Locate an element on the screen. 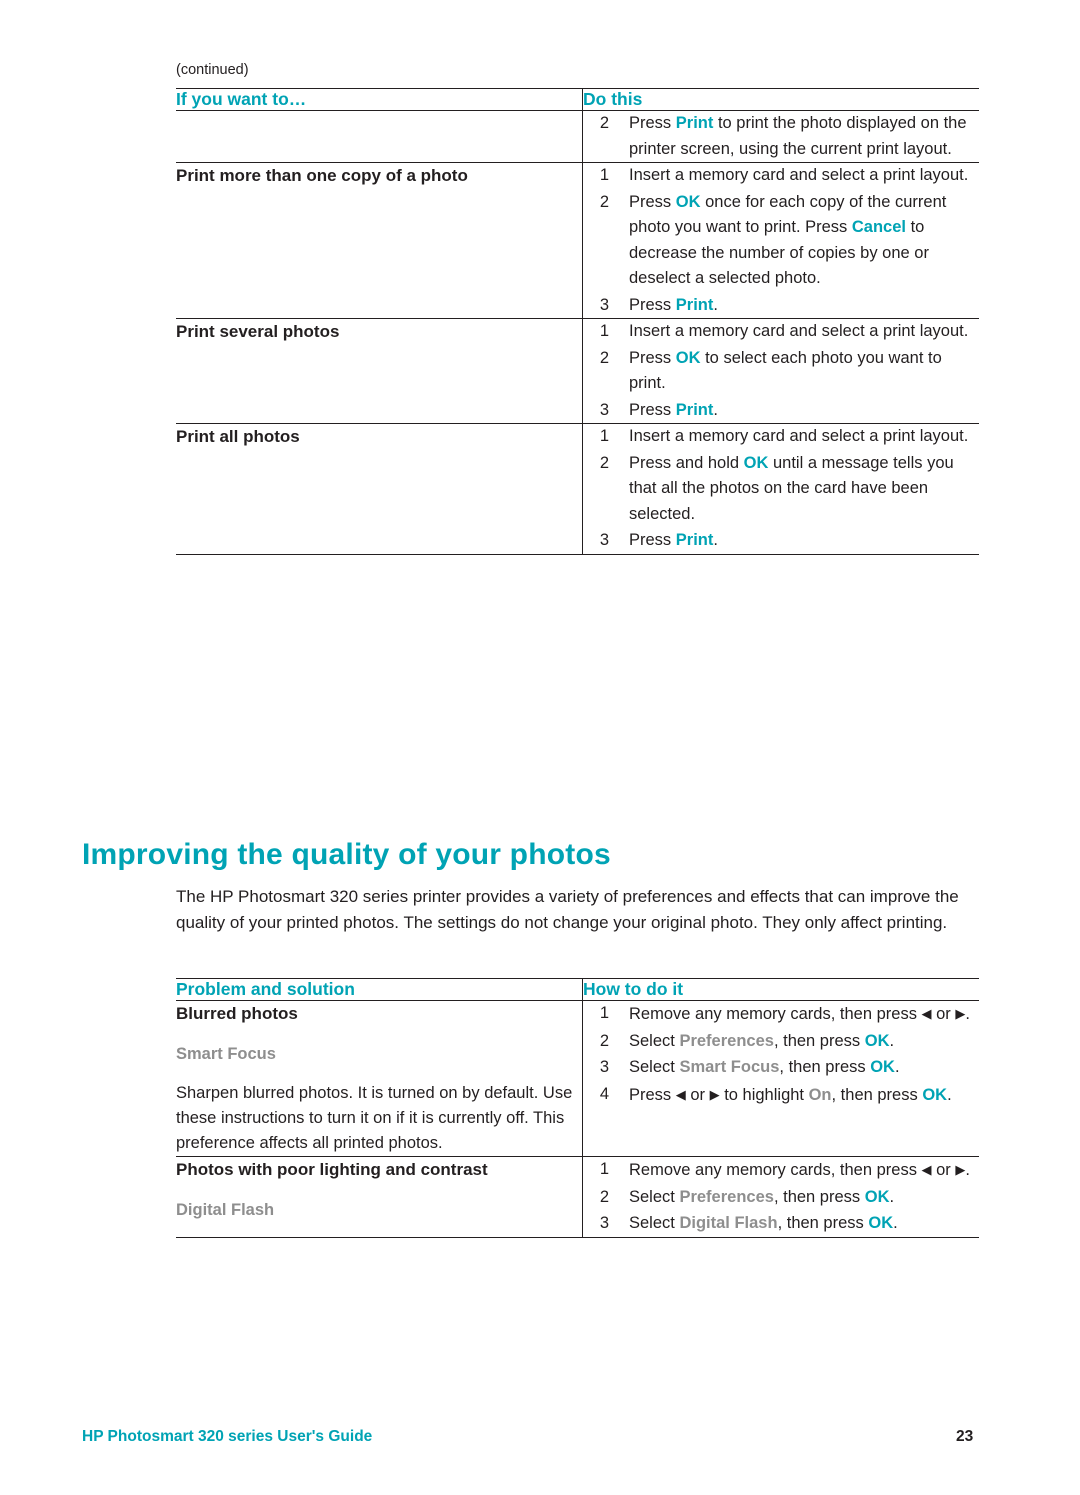 The image size is (1080, 1495). table-header-right: How to do it is located at coordinates (780, 989).